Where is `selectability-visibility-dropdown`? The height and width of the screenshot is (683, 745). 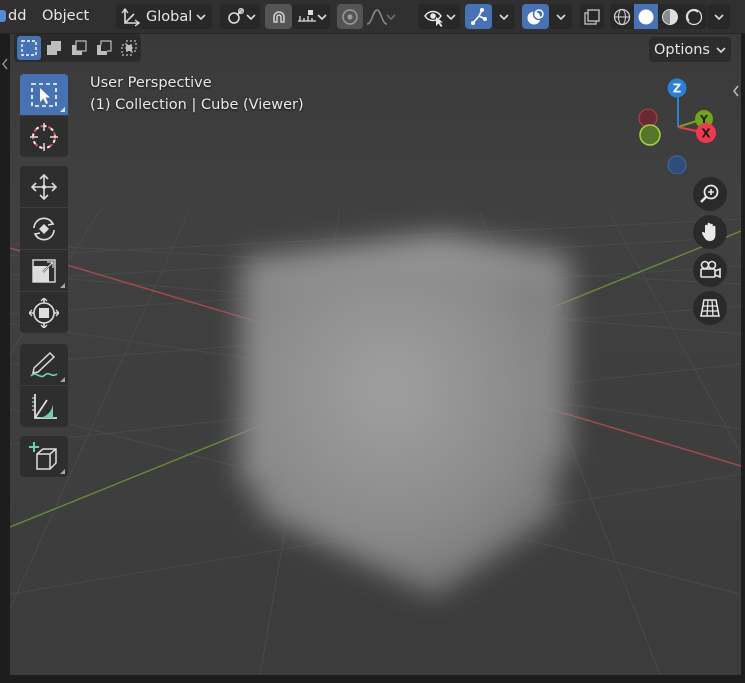 selectability-visibility-dropdown is located at coordinates (439, 16).